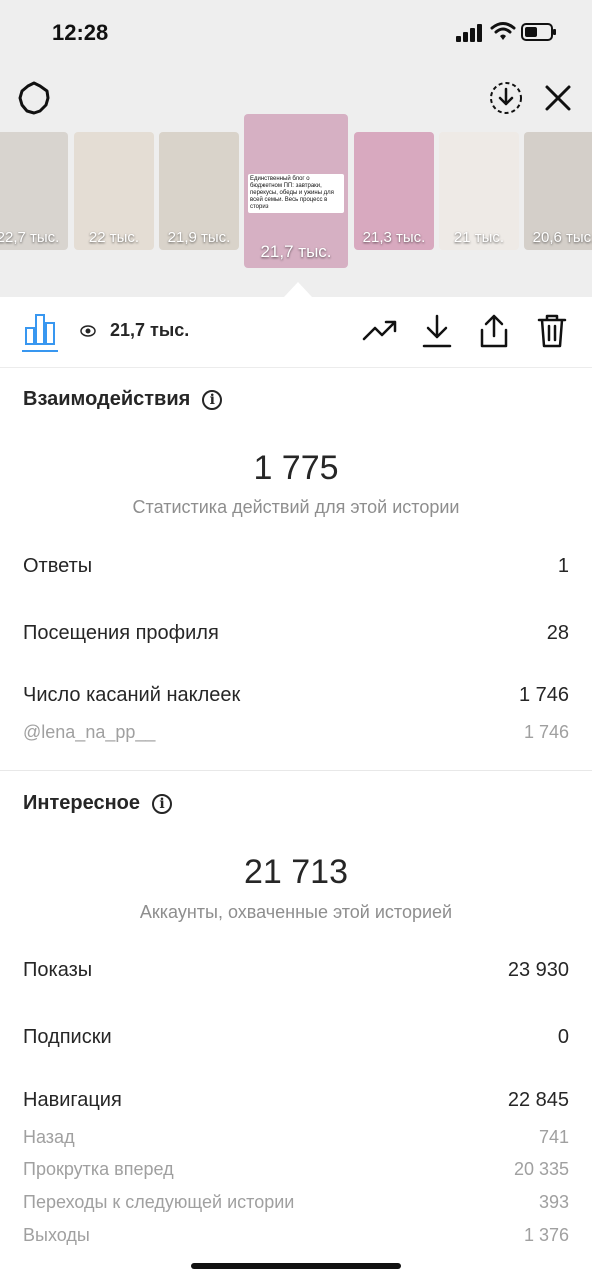 The width and height of the screenshot is (592, 1280). Describe the element at coordinates (503, 31) in the screenshot. I see `wifi-icon` at that location.